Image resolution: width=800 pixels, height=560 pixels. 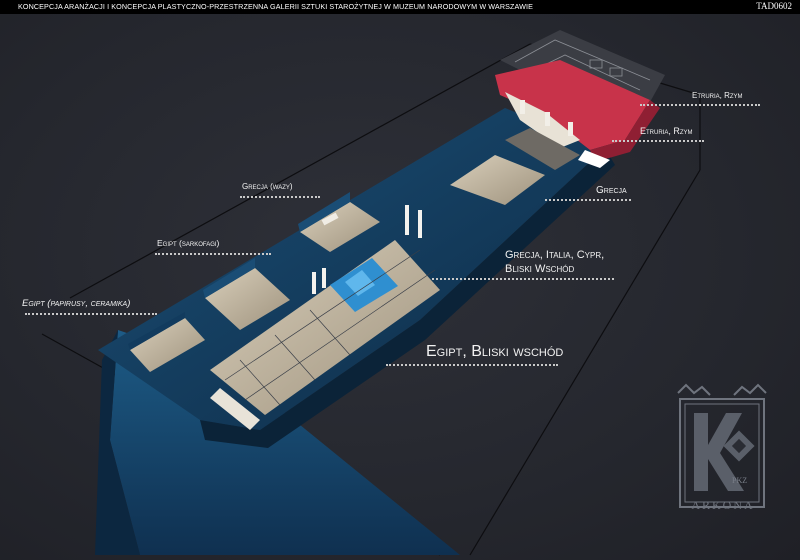 I want to click on leader-egipt-bliski, so click(x=472, y=365).